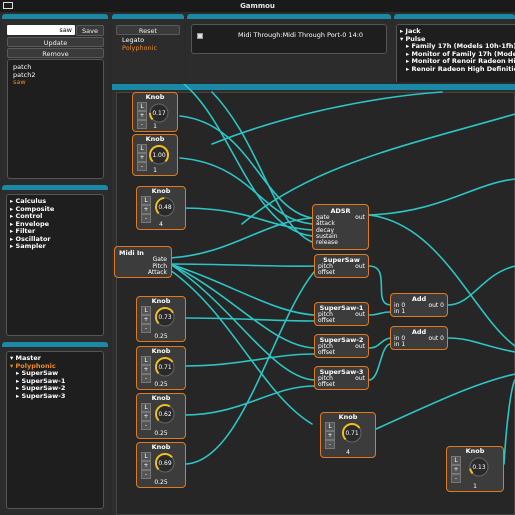 Image resolution: width=515 pixels, height=515 pixels. I want to click on midi-in-node: Midi In Gate Pitch Attack, so click(143, 262).